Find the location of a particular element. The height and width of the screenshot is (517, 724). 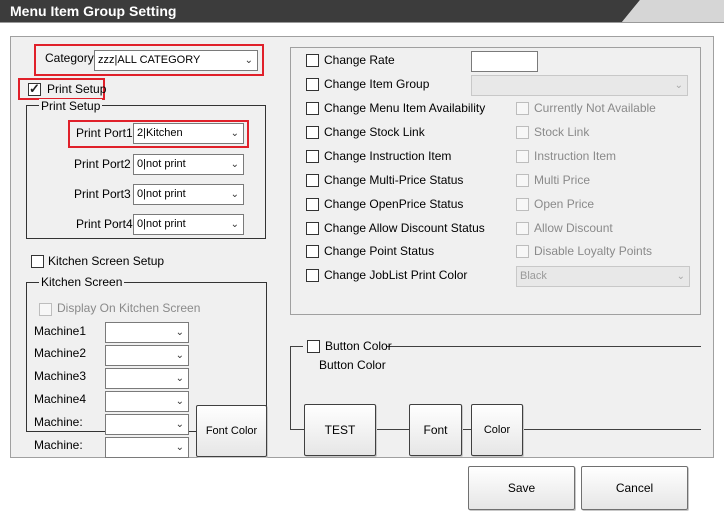

machine1-select: ⌄ is located at coordinates (147, 332).